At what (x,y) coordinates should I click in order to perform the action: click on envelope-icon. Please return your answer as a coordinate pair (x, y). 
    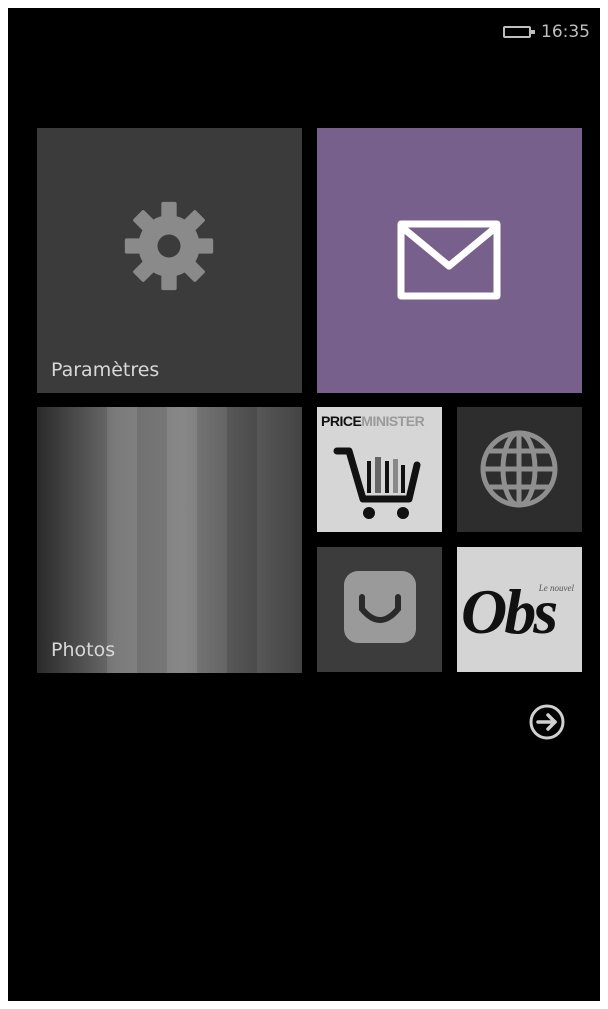
    Looking at the image, I should click on (449, 260).